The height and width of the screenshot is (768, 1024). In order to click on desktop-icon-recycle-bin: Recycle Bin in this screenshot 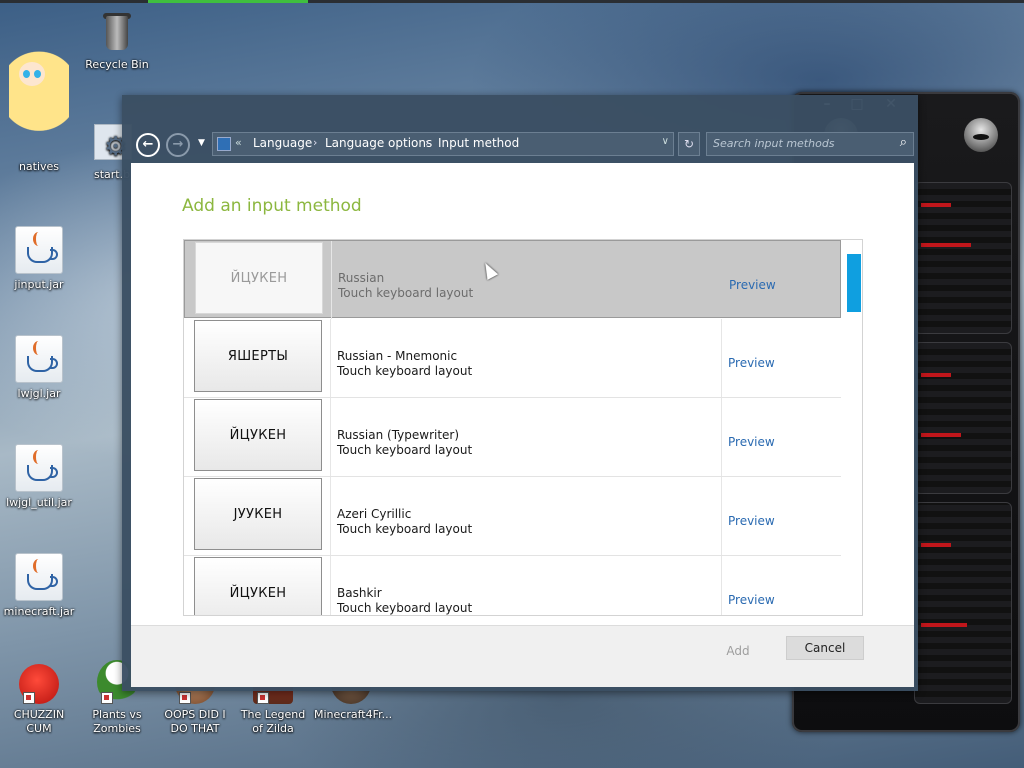, I will do `click(117, 40)`.